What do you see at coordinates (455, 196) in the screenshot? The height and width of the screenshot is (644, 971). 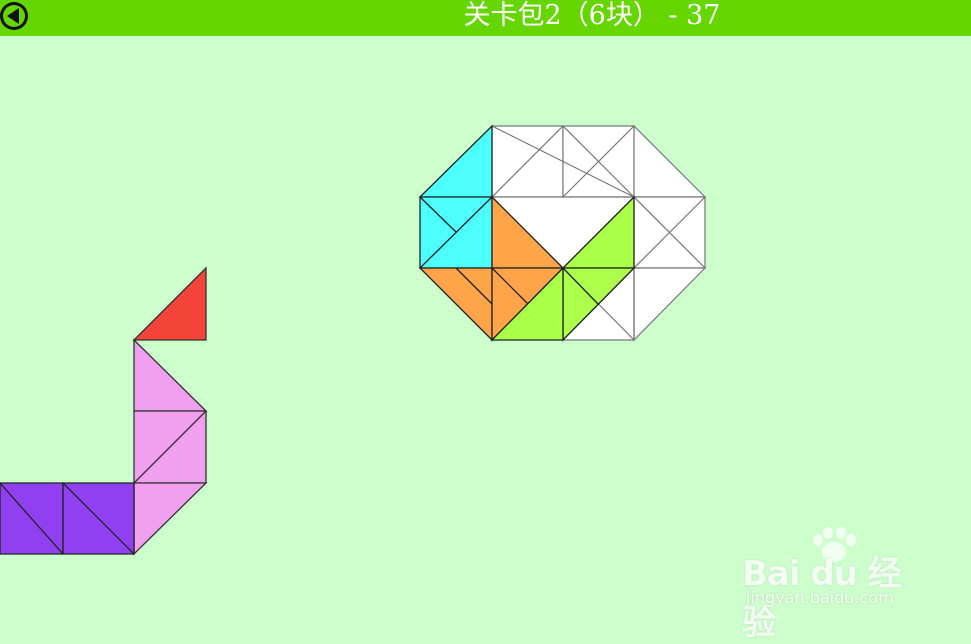 I see `cyan-piece` at bounding box center [455, 196].